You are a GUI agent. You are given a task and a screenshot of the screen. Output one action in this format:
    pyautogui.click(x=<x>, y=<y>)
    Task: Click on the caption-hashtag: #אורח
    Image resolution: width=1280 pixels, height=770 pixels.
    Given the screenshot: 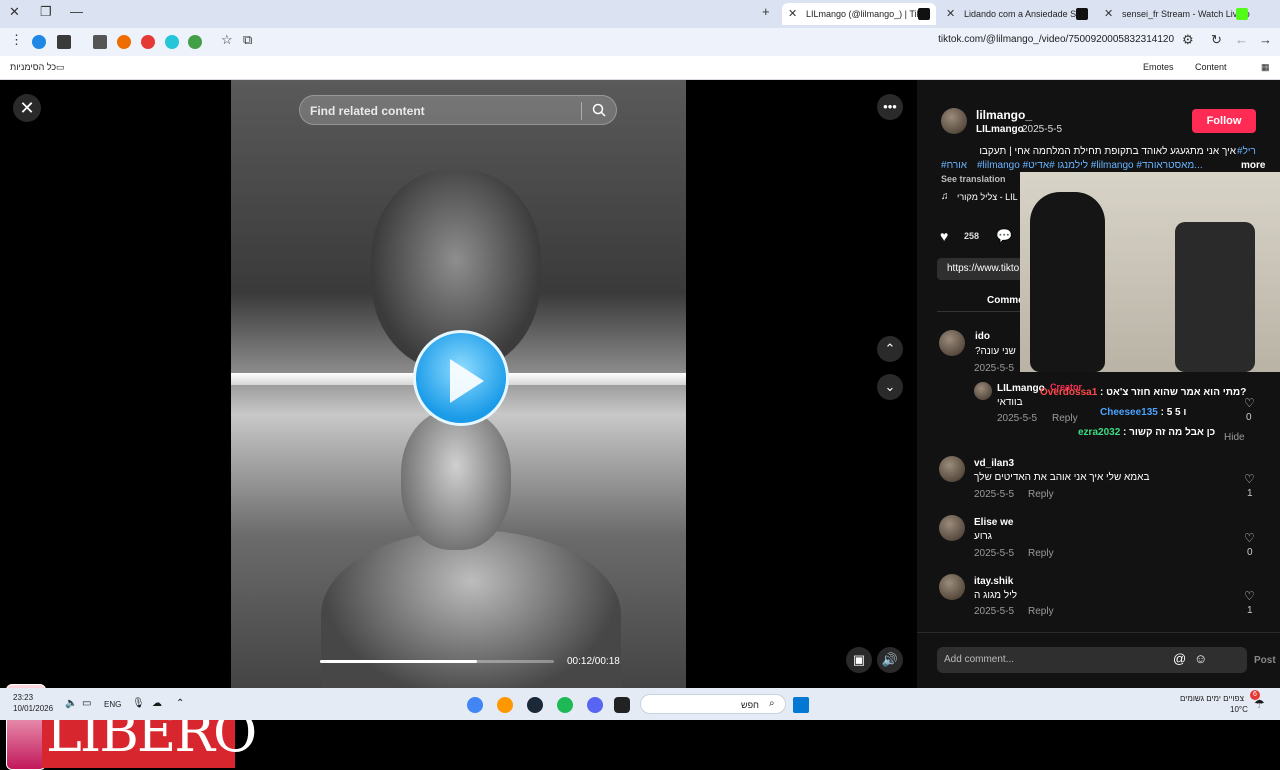 What is the action you would take?
    pyautogui.click(x=954, y=165)
    